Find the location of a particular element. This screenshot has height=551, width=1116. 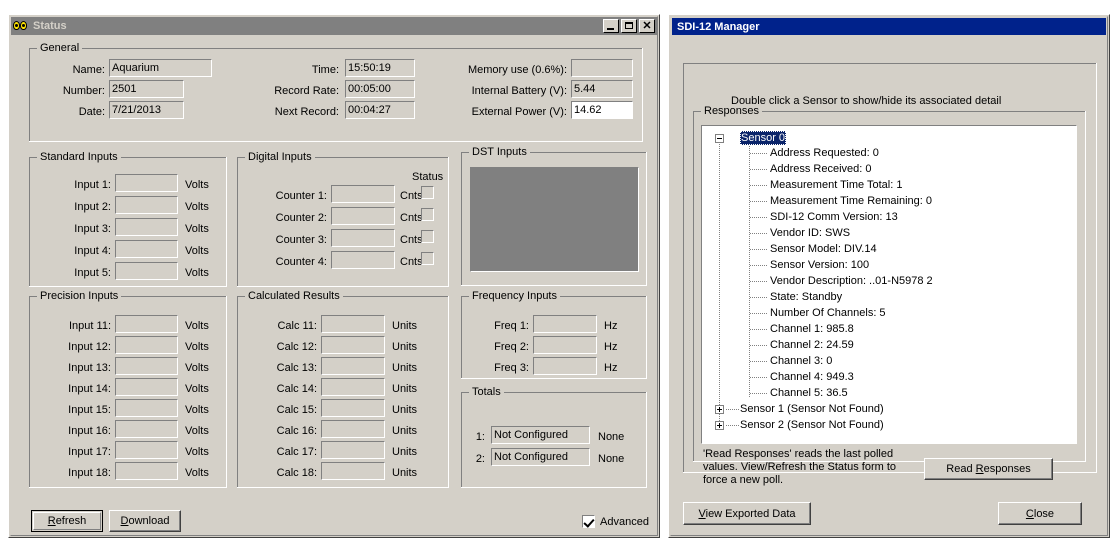

internal-battery-field: 5.44 is located at coordinates (602, 89).